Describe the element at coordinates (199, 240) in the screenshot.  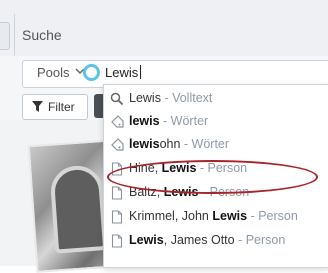
I see `suggestion-suffix: , James Otto` at that location.